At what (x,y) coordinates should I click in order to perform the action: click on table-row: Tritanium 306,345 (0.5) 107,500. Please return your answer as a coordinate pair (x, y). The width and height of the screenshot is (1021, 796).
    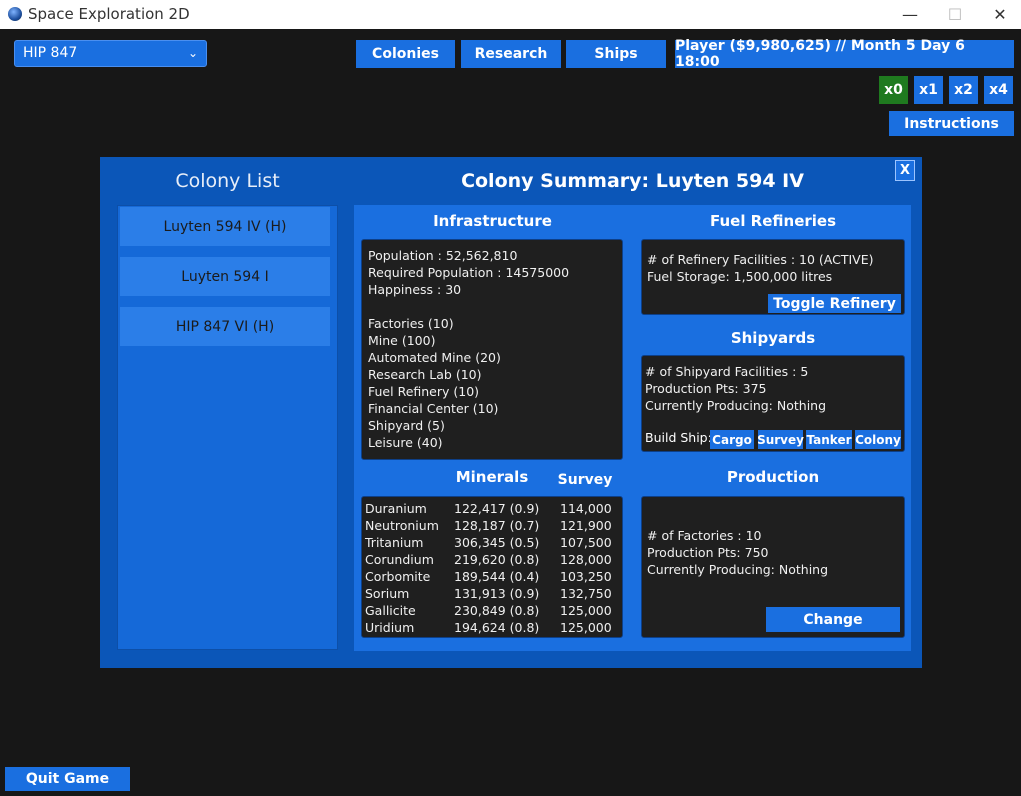
    Looking at the image, I should click on (488, 542).